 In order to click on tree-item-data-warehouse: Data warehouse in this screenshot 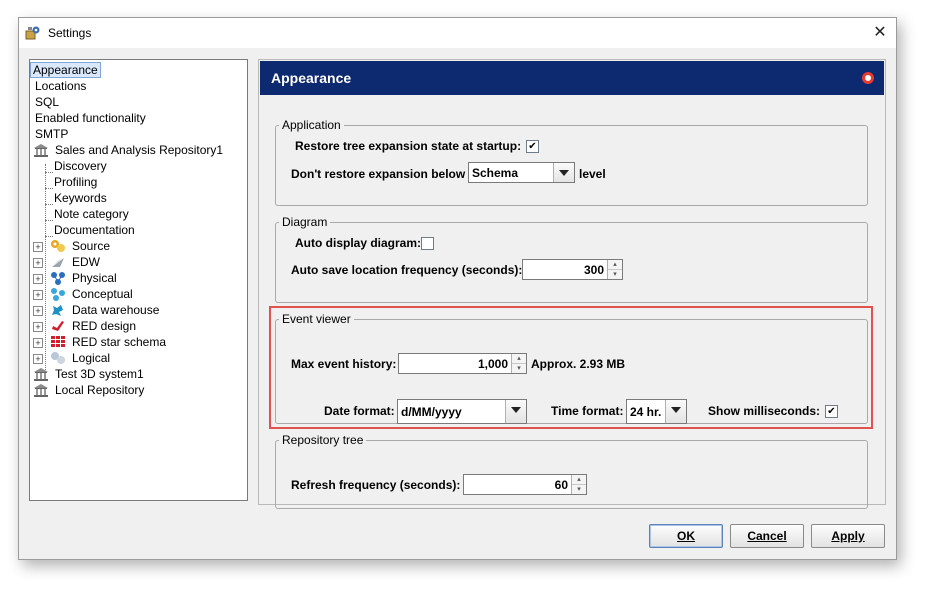, I will do `click(106, 310)`.